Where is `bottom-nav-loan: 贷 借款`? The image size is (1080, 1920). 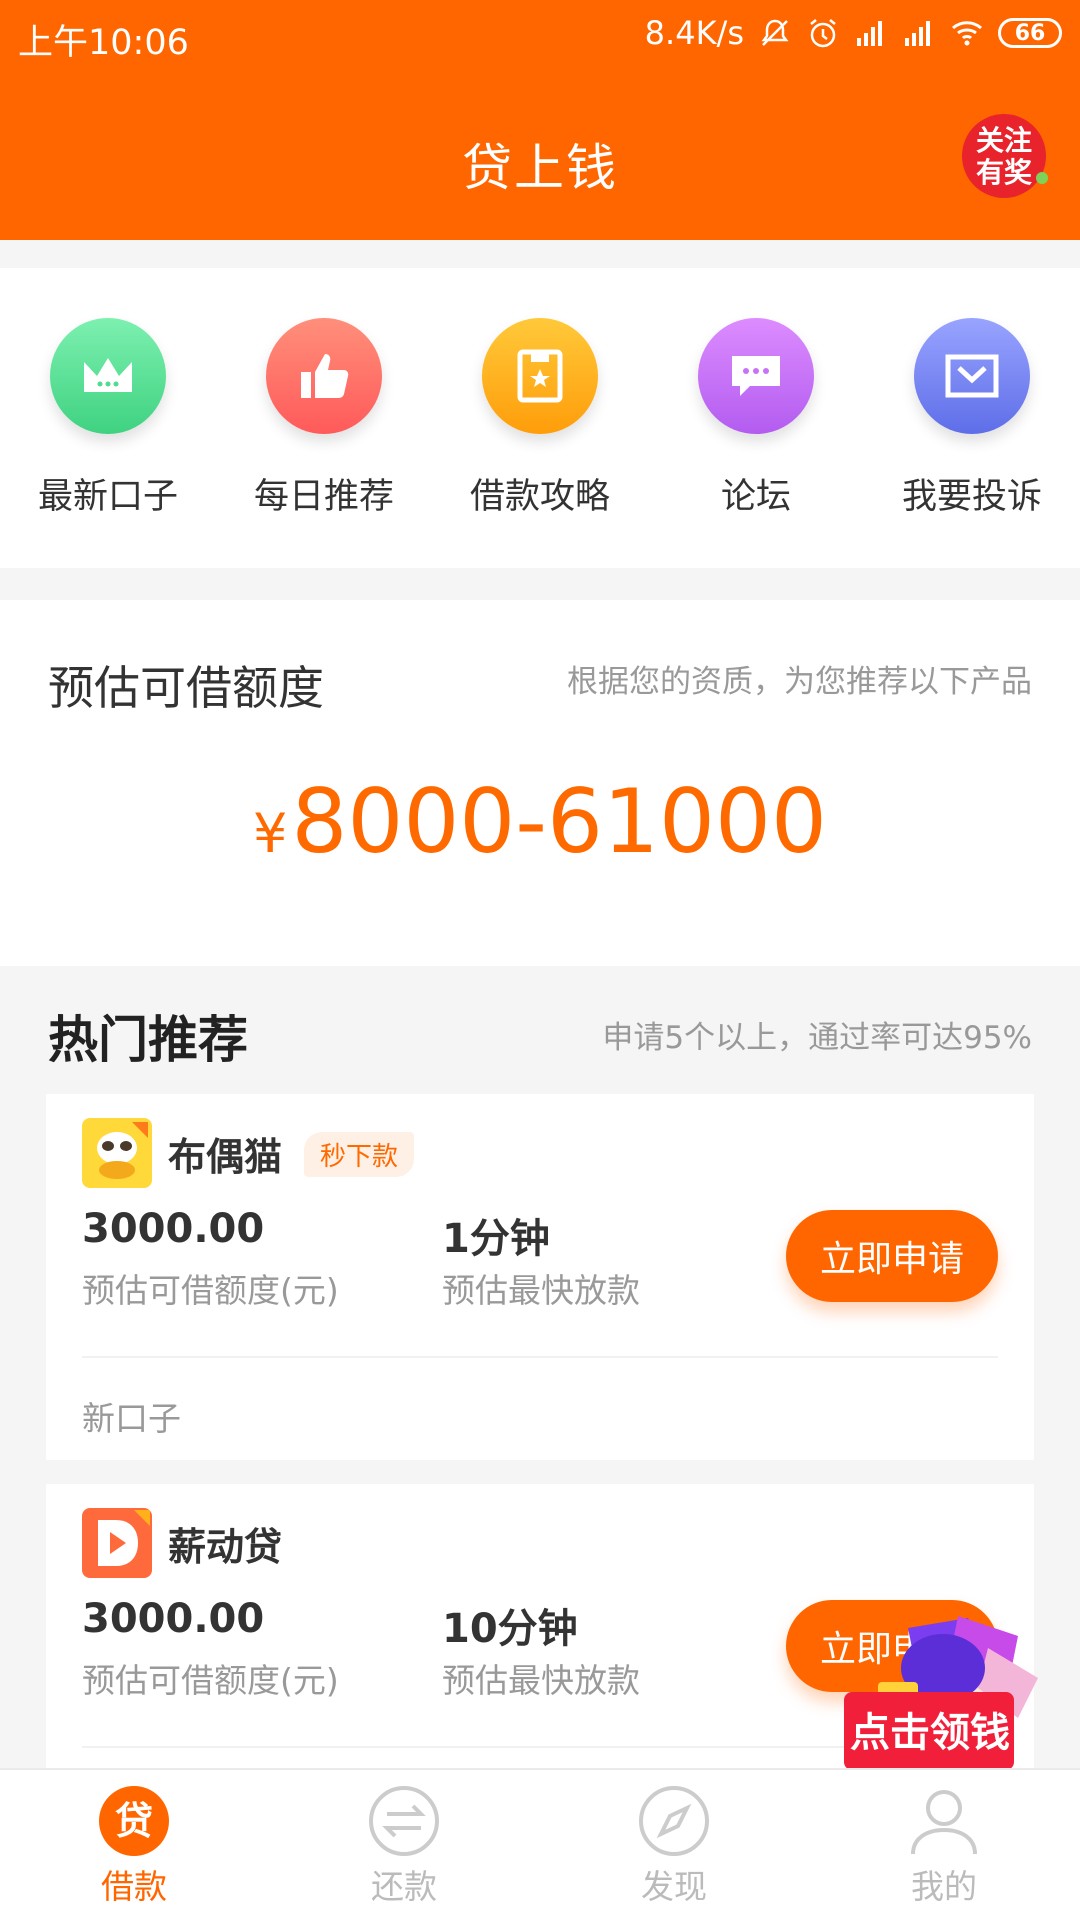
bottom-nav-loan: 贷 借款 is located at coordinates (134, 1846).